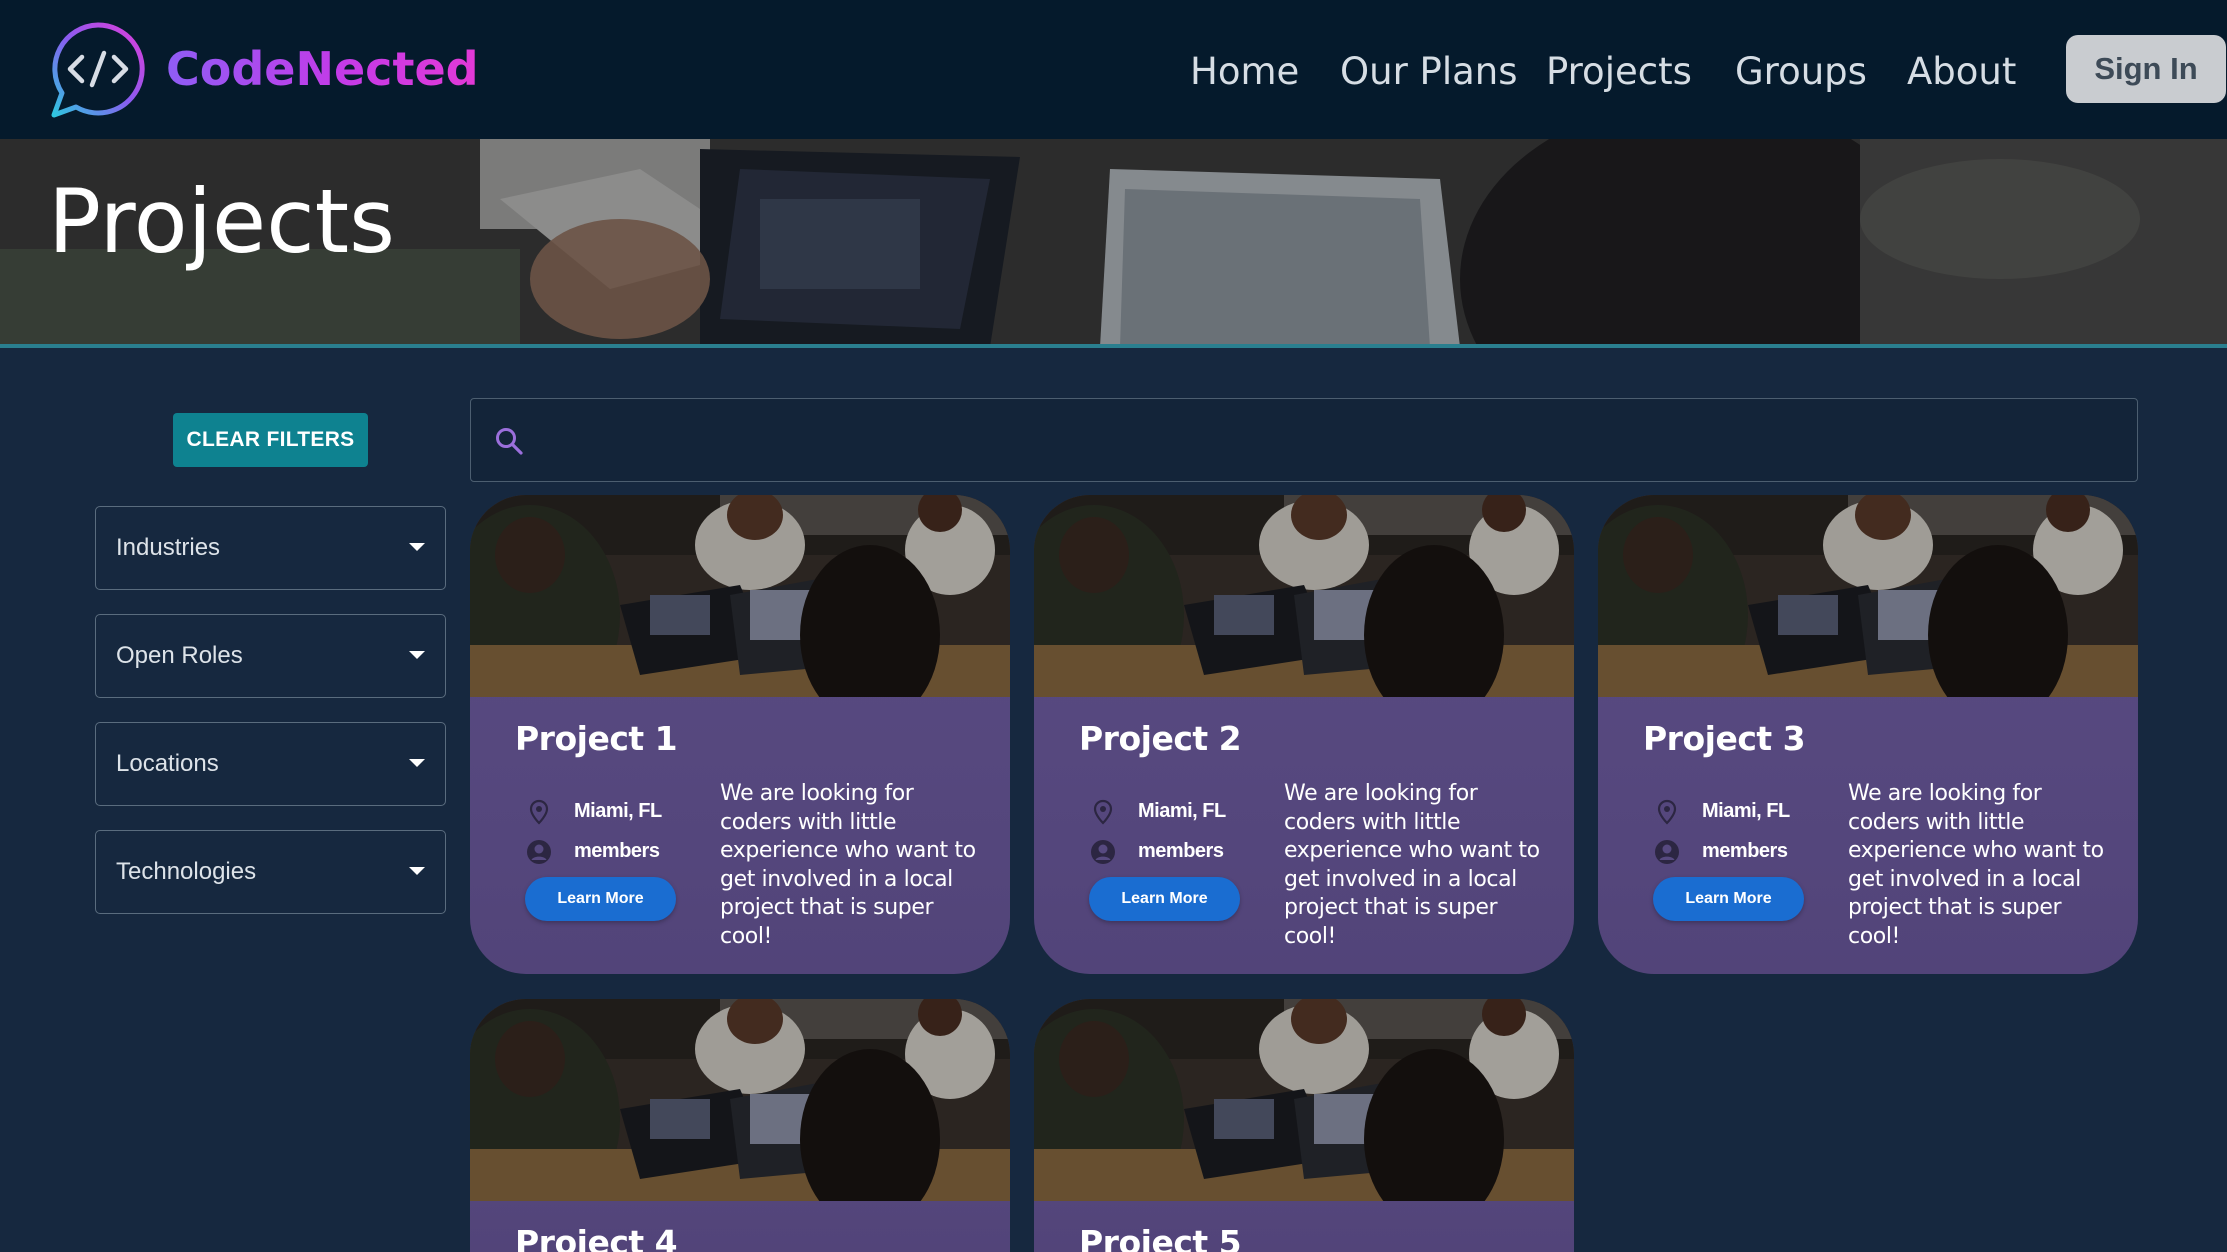  I want to click on nav-projects: Projects, so click(1619, 72).